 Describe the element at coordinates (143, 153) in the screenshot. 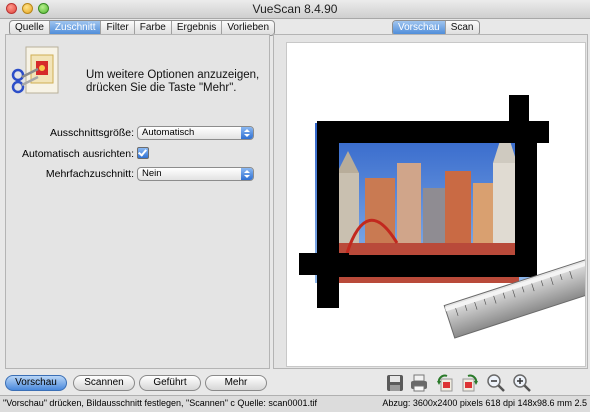

I see `auto-align-checkbox` at that location.